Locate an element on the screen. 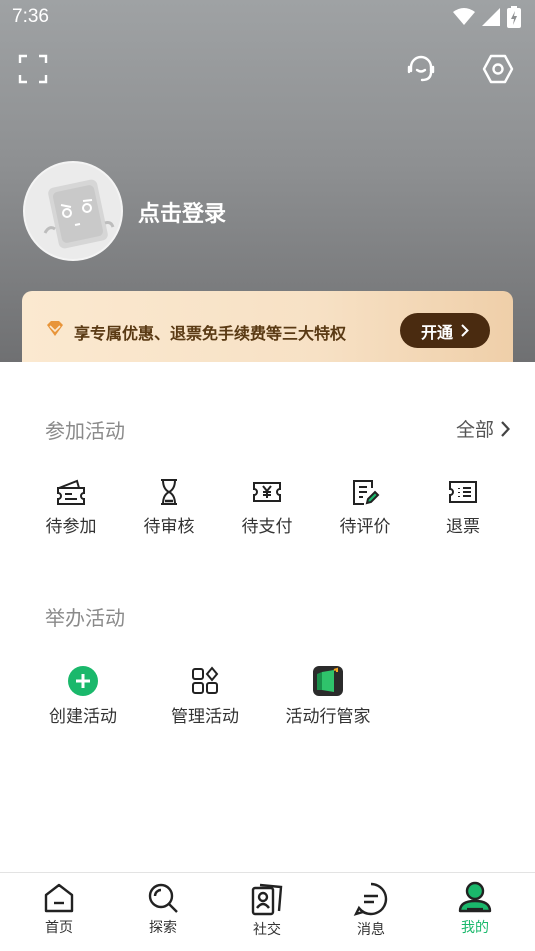 This screenshot has height=951, width=535. join-item-label: 待审核 is located at coordinates (169, 527).